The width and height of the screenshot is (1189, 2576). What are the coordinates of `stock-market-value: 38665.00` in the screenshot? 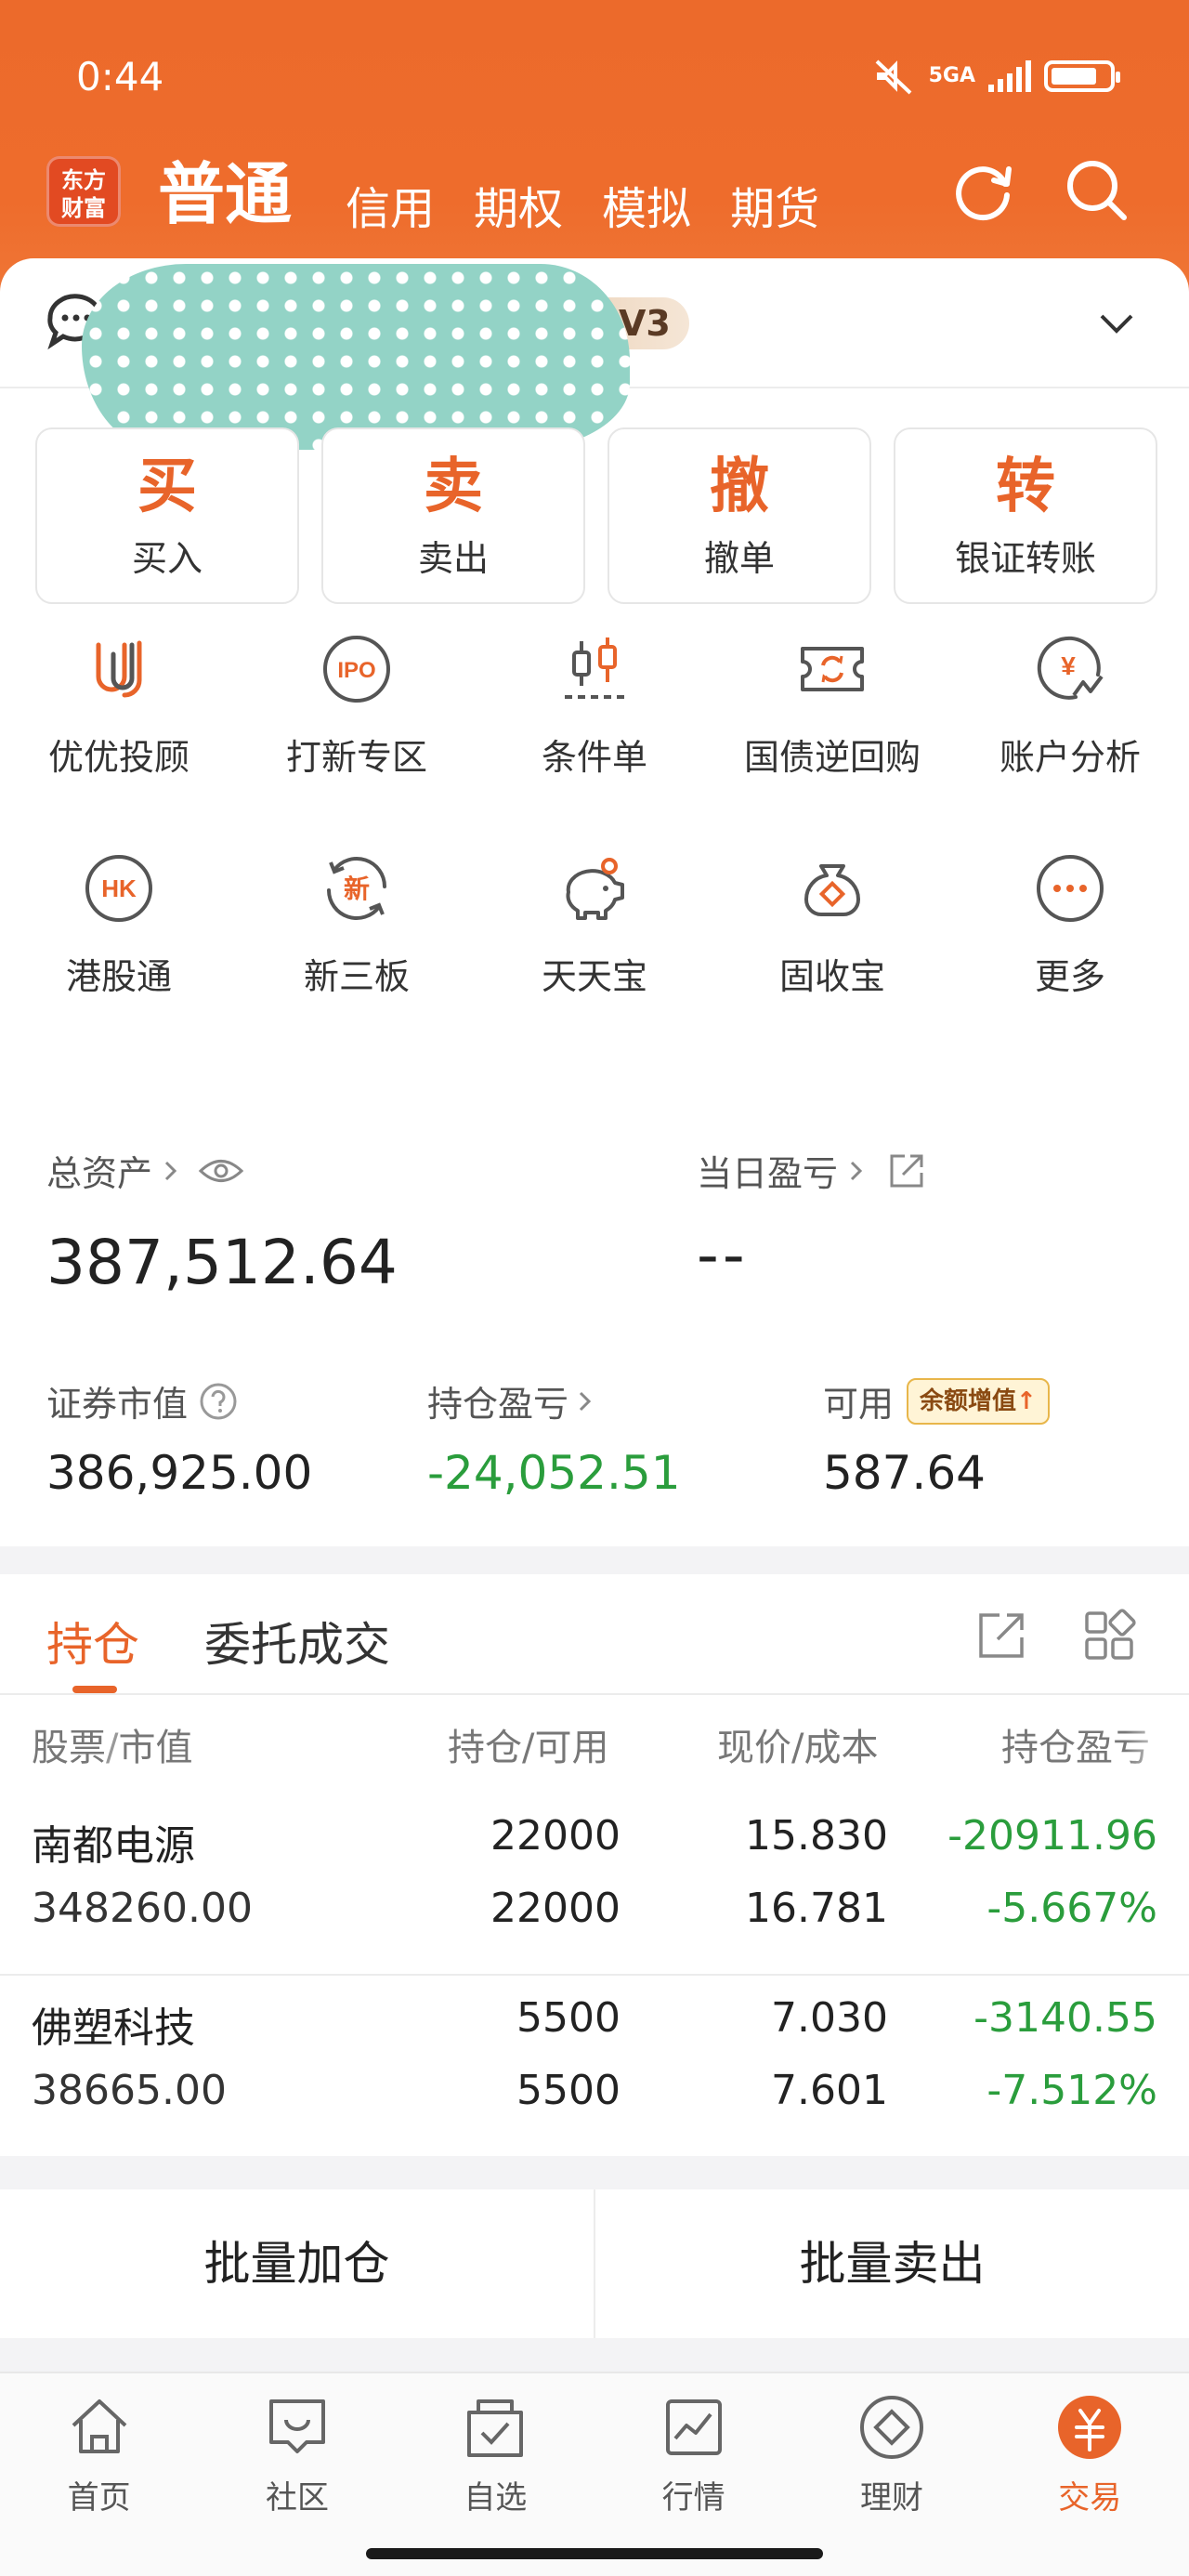 It's located at (129, 2090).